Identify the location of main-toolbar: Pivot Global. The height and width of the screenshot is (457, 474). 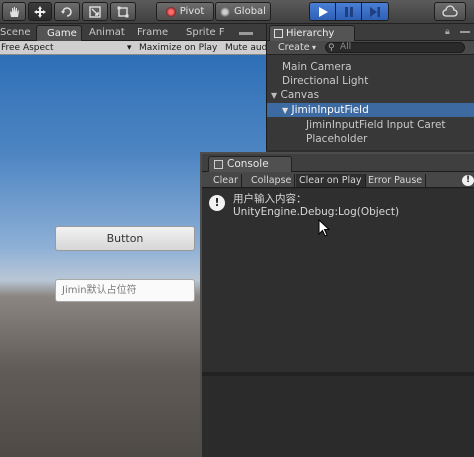
(237, 12).